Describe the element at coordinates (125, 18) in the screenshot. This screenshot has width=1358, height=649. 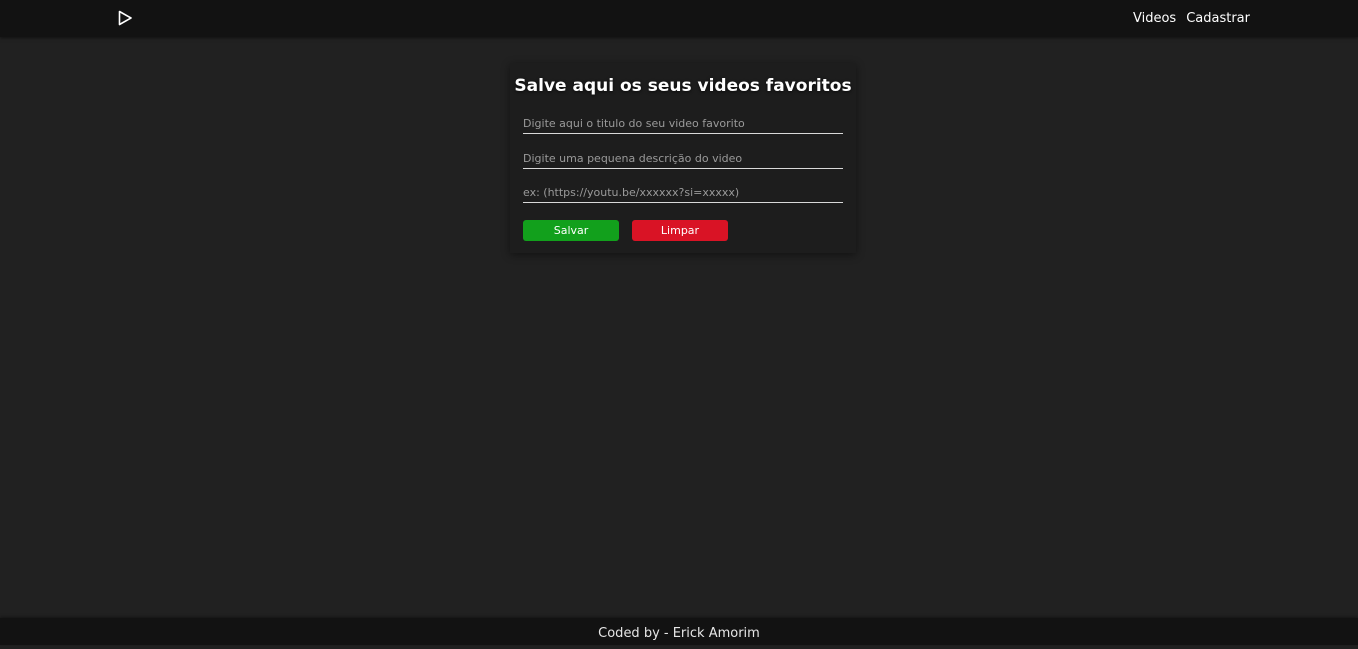
I see `play-icon` at that location.